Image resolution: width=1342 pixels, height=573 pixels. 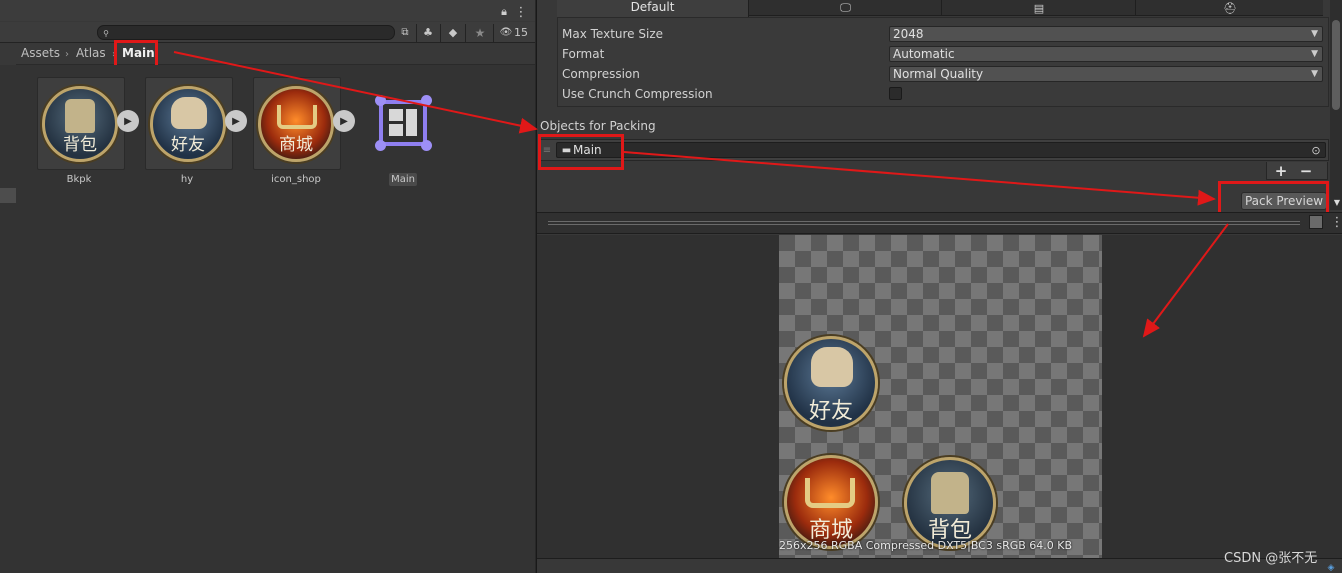 I want to click on arrow-pack-preview-to-preview, so click(x=1185, y=280).